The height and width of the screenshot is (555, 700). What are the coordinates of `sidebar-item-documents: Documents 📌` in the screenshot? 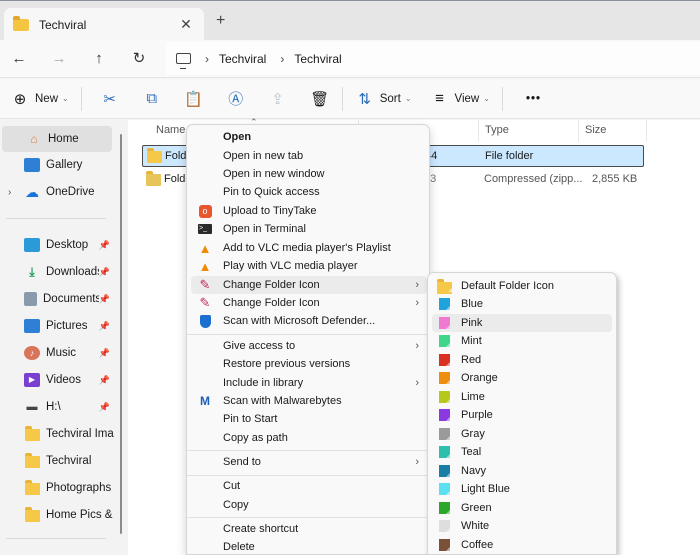 It's located at (57, 299).